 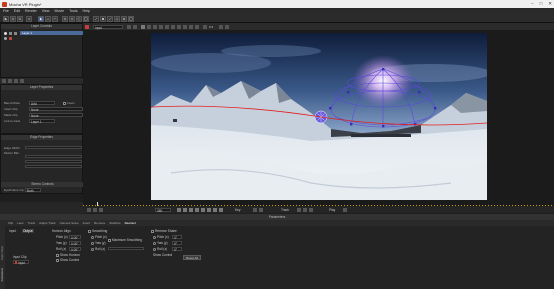 What do you see at coordinates (130, 223) in the screenshot?
I see `tab-reorient: Reorient` at bounding box center [130, 223].